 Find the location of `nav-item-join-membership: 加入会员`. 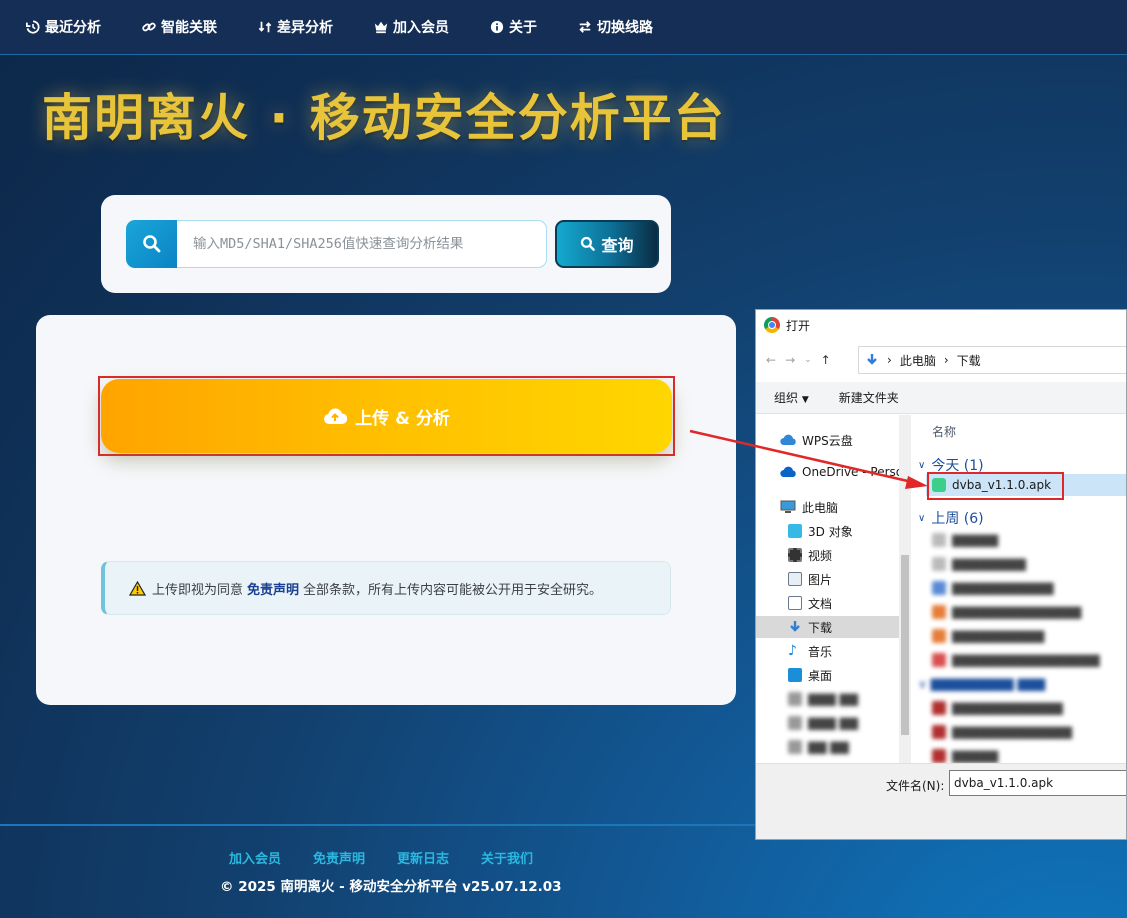

nav-item-join-membership: 加入会员 is located at coordinates (411, 27).